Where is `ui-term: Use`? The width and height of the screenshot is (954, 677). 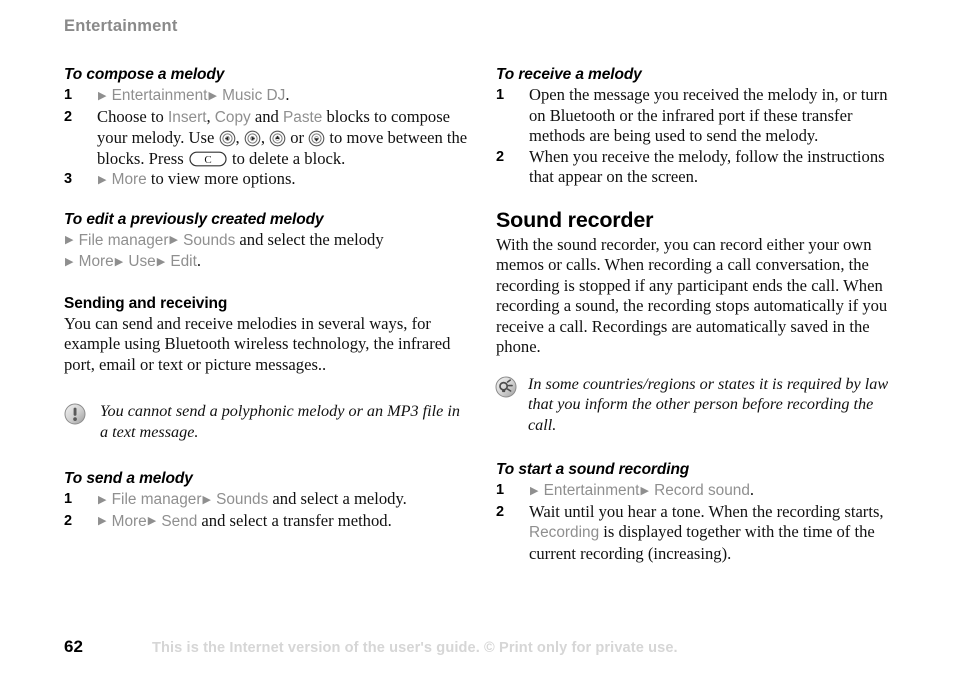
ui-term: Use is located at coordinates (142, 261).